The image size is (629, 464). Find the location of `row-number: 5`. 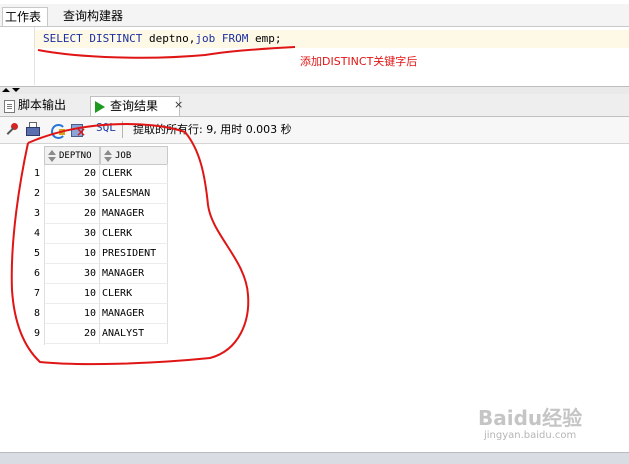

row-number: 5 is located at coordinates (36, 253).